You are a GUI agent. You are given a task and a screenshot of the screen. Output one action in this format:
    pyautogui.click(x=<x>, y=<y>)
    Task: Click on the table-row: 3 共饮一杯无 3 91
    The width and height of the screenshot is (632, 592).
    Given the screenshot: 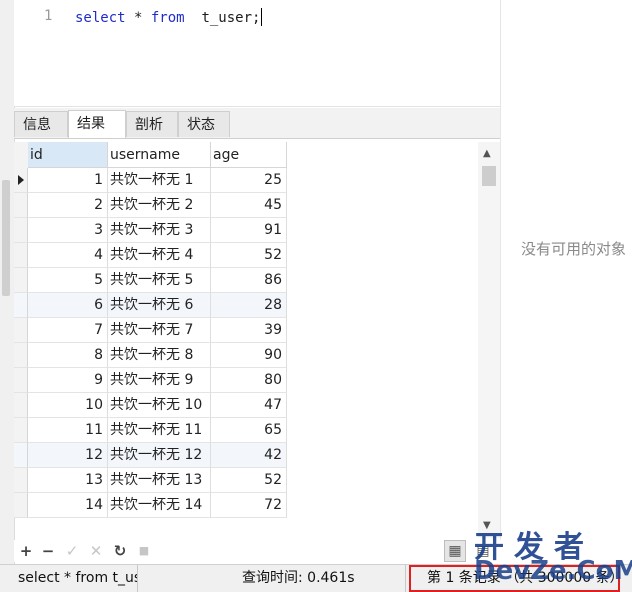 What is the action you would take?
    pyautogui.click(x=151, y=230)
    